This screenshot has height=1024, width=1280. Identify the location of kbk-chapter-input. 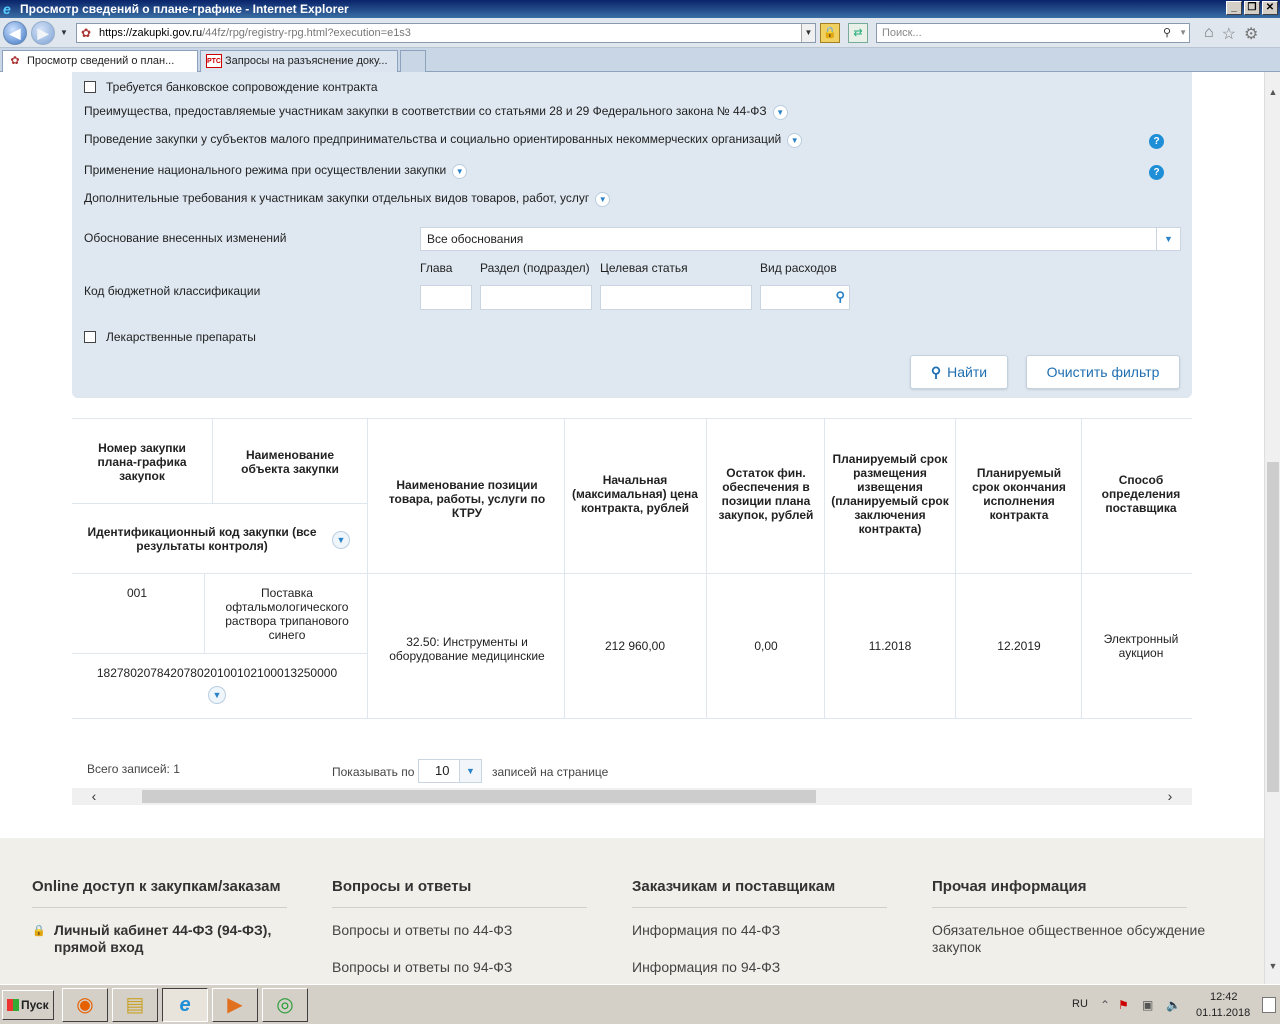
(446, 297).